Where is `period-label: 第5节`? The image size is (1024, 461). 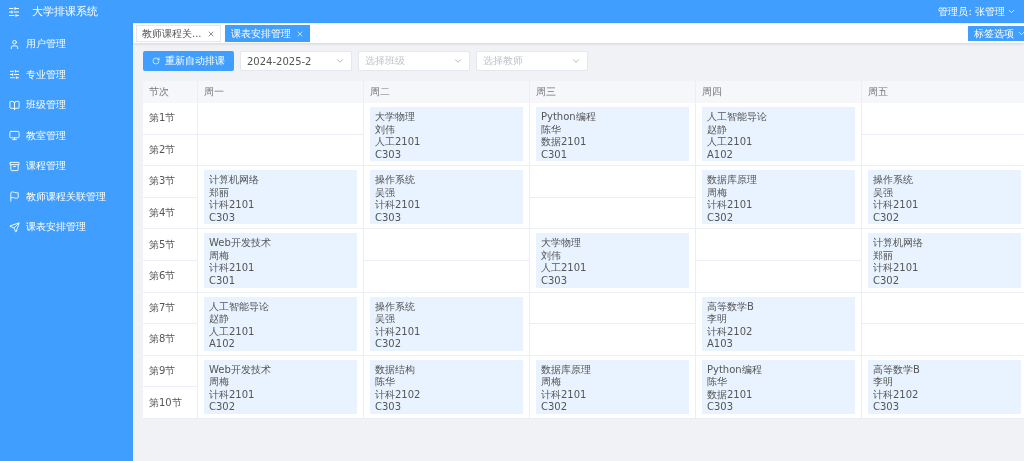 period-label: 第5节 is located at coordinates (170, 245).